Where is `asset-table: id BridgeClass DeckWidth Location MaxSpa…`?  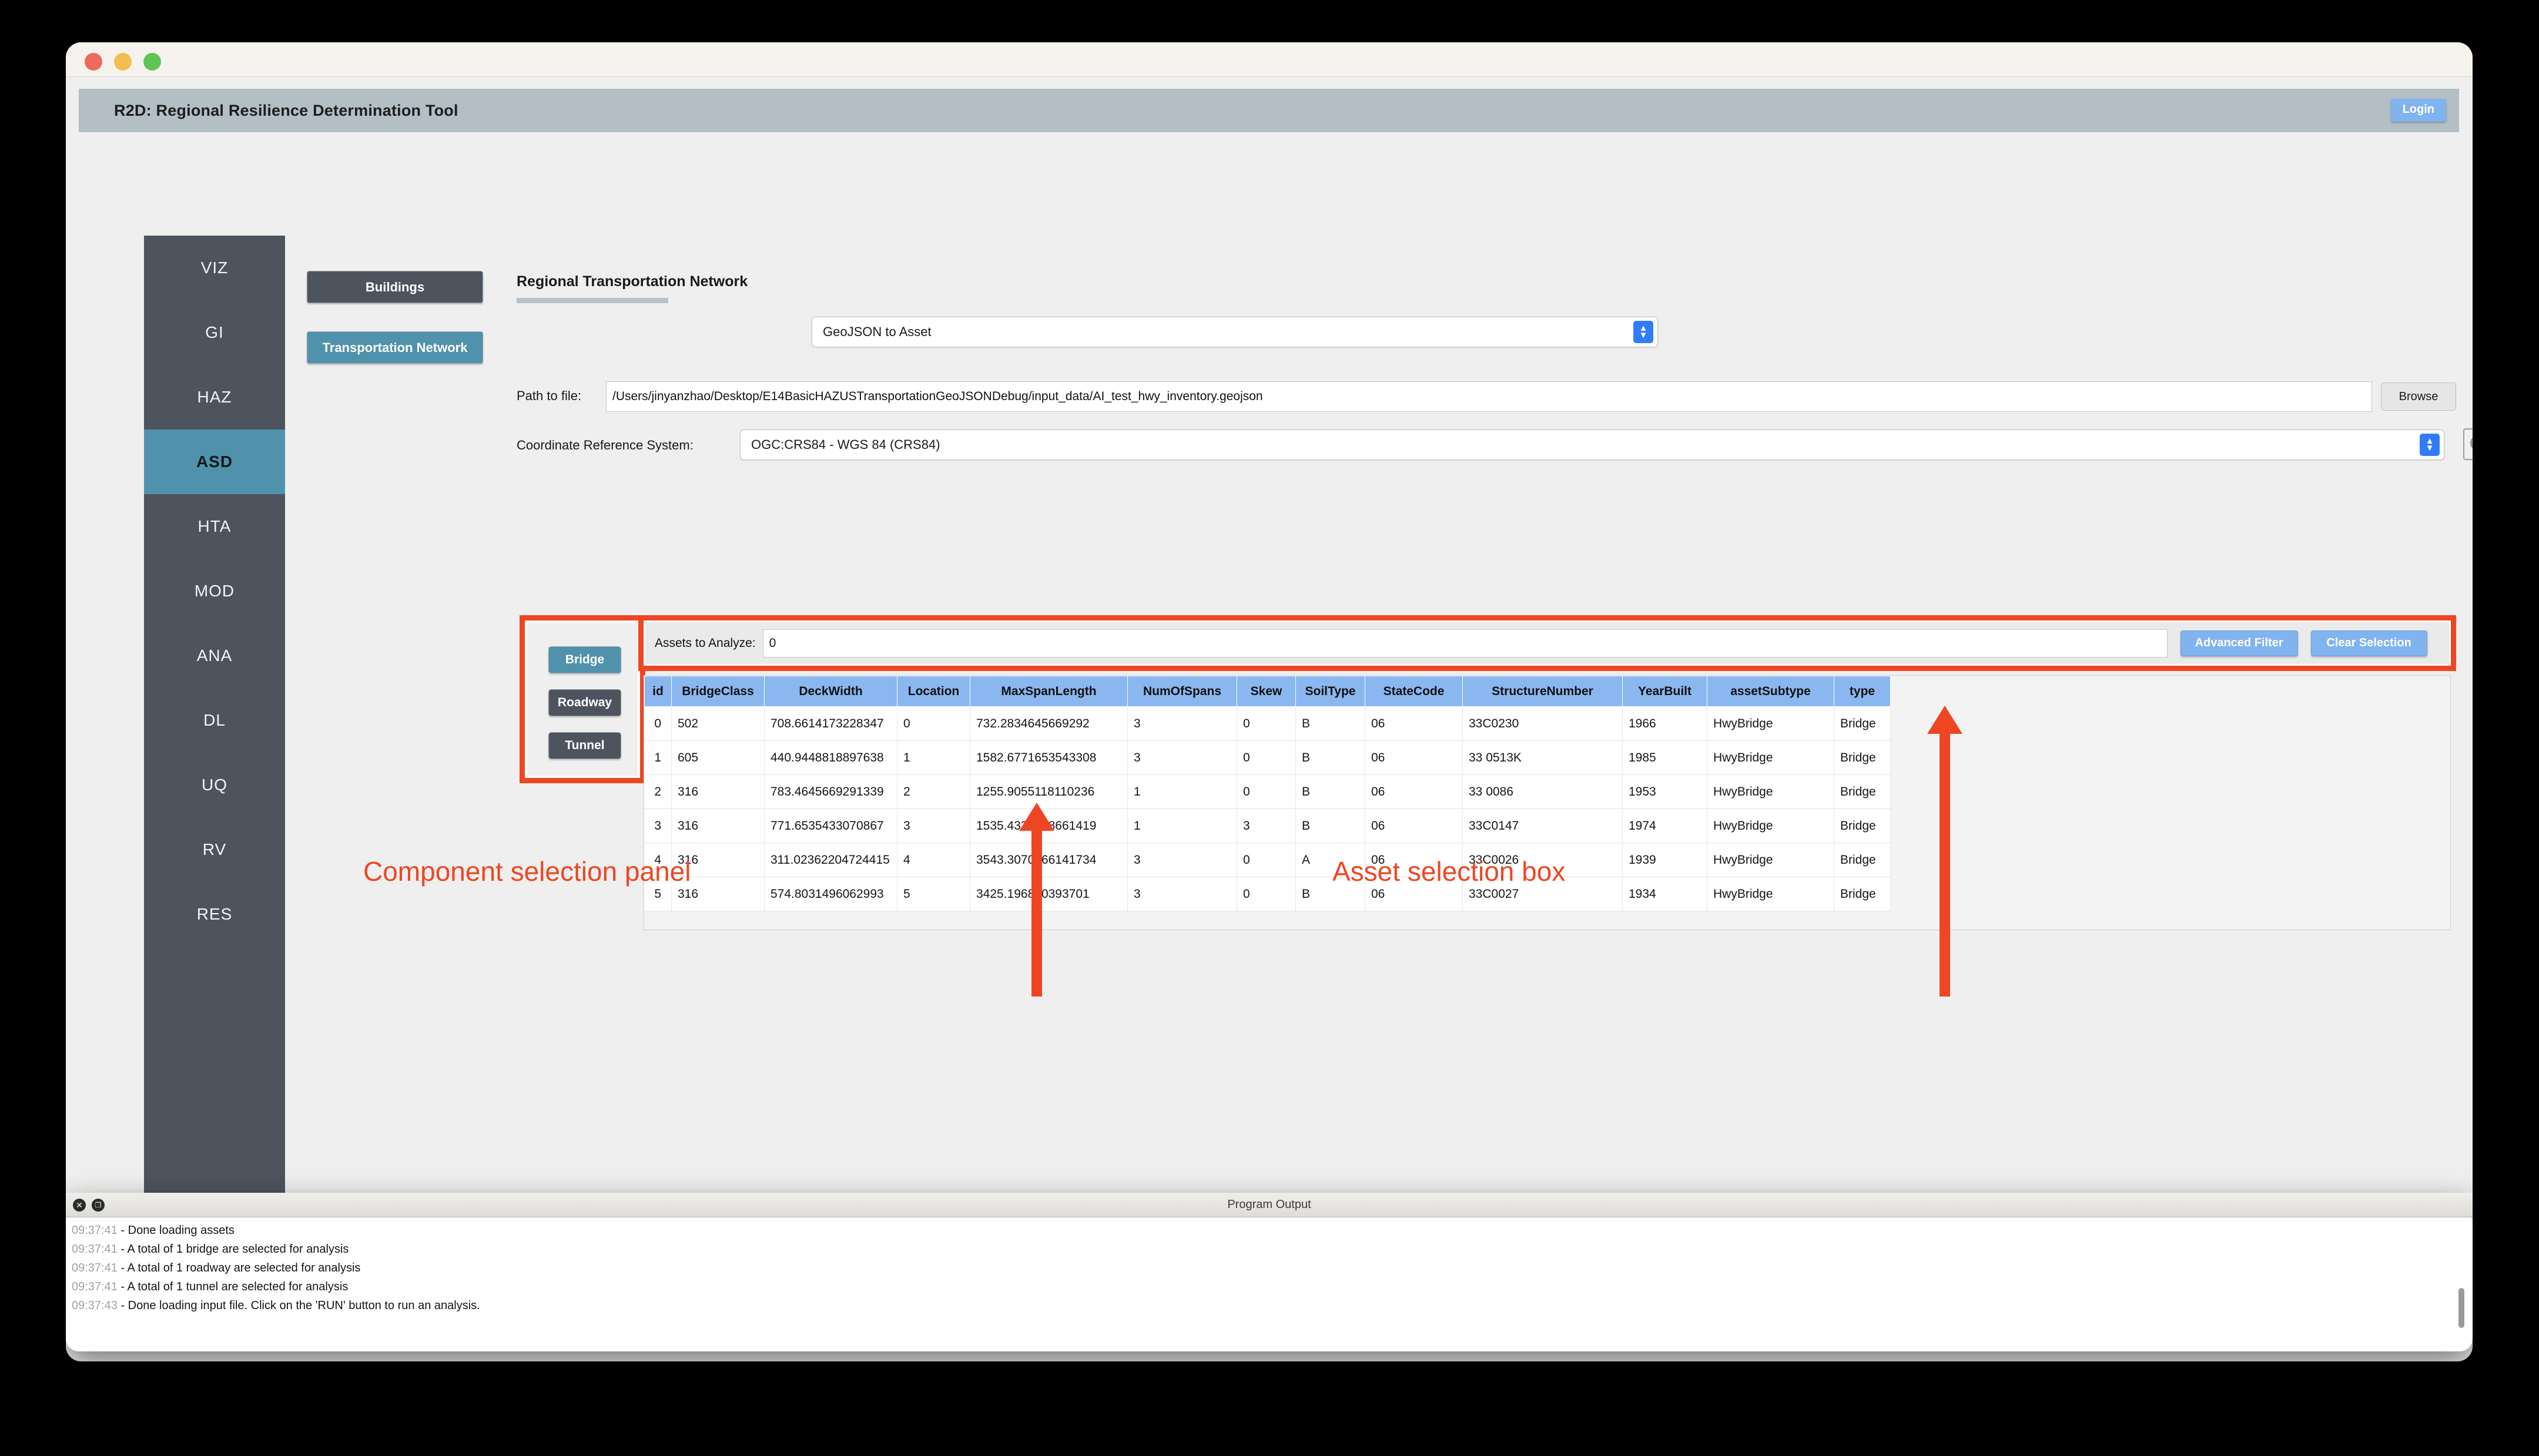
asset-table: id BridgeClass DeckWidth Location MaxSpa… is located at coordinates (1267, 793).